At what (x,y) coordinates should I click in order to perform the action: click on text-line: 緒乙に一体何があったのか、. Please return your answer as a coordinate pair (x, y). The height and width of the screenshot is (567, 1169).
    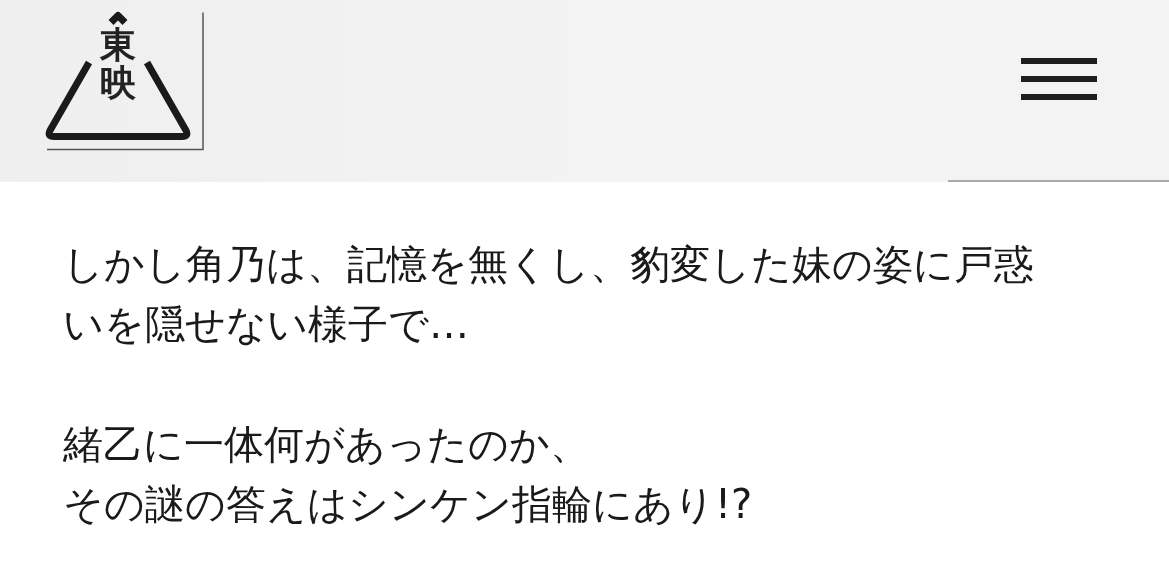
    Looking at the image, I should click on (327, 444).